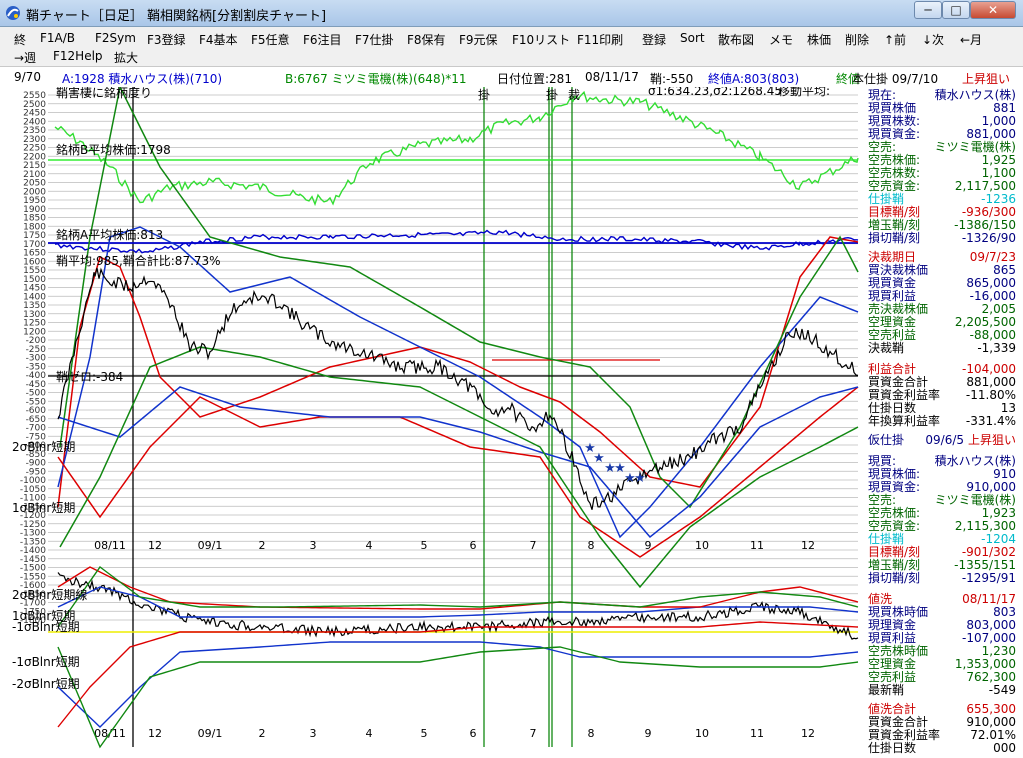  Describe the element at coordinates (374, 39) in the screenshot. I see `menu-f7: F7仕掛` at that location.